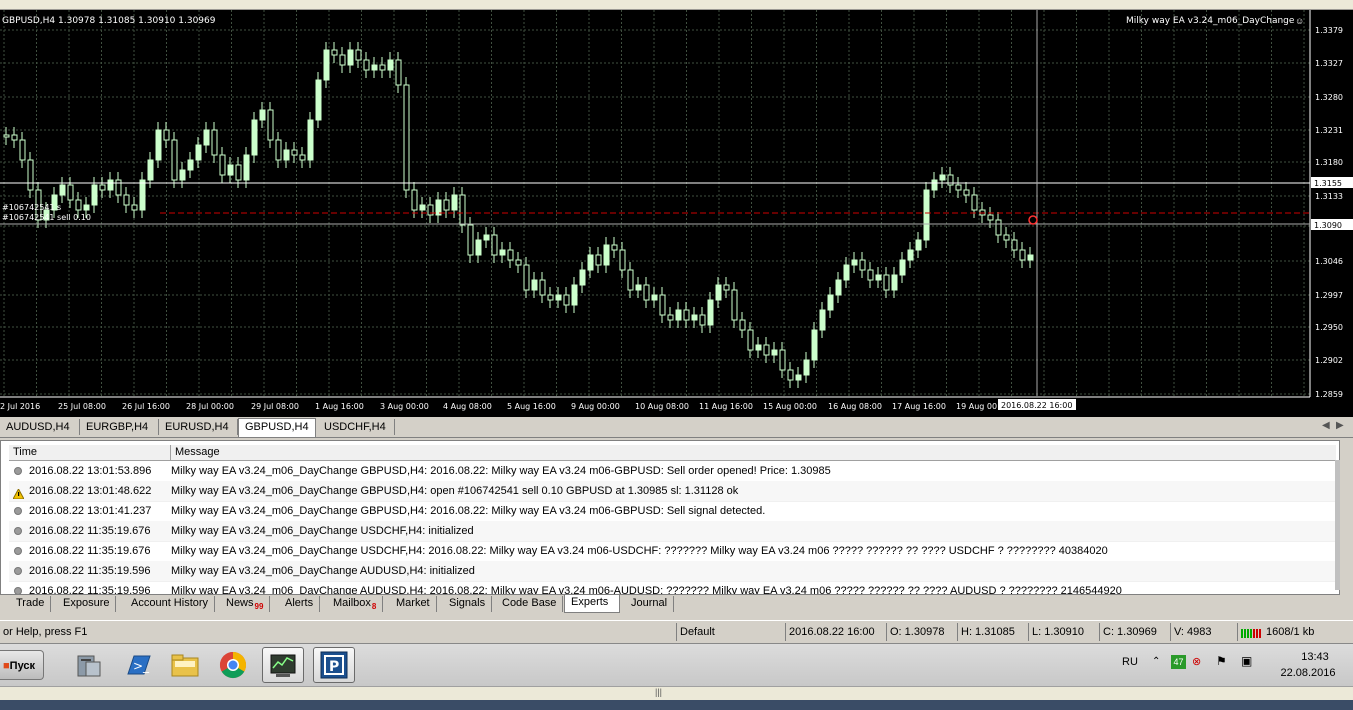  Describe the element at coordinates (1178, 662) in the screenshot. I see `tray-app-badge: 47` at that location.